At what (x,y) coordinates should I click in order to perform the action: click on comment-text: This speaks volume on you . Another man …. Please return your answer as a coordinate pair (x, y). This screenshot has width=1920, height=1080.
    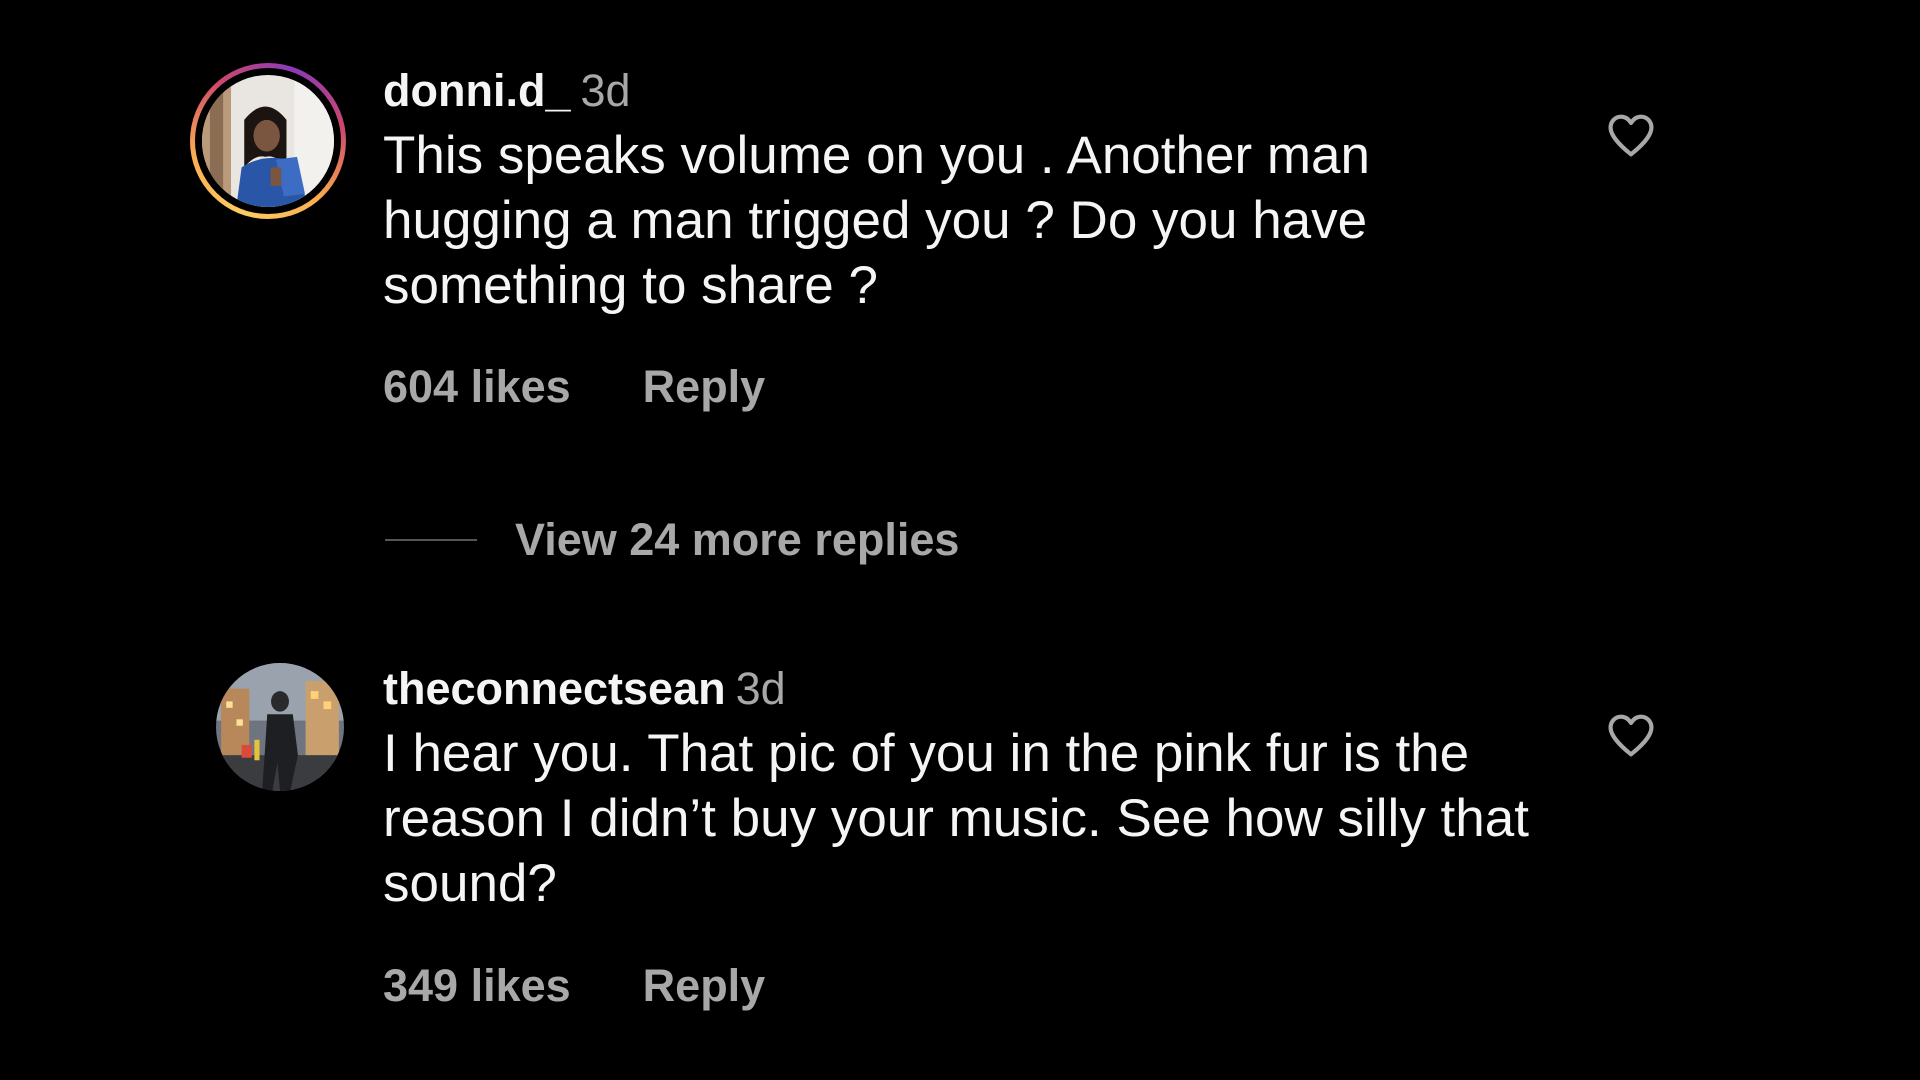
    Looking at the image, I should click on (876, 220).